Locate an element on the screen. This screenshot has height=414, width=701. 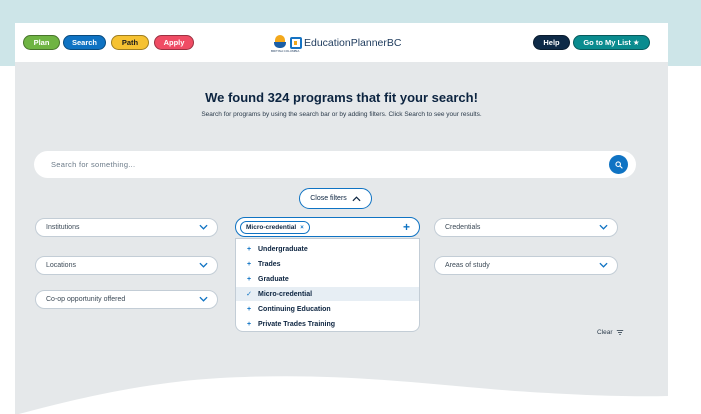
areas-of-study-dropdown: Areas of study is located at coordinates (526, 265).